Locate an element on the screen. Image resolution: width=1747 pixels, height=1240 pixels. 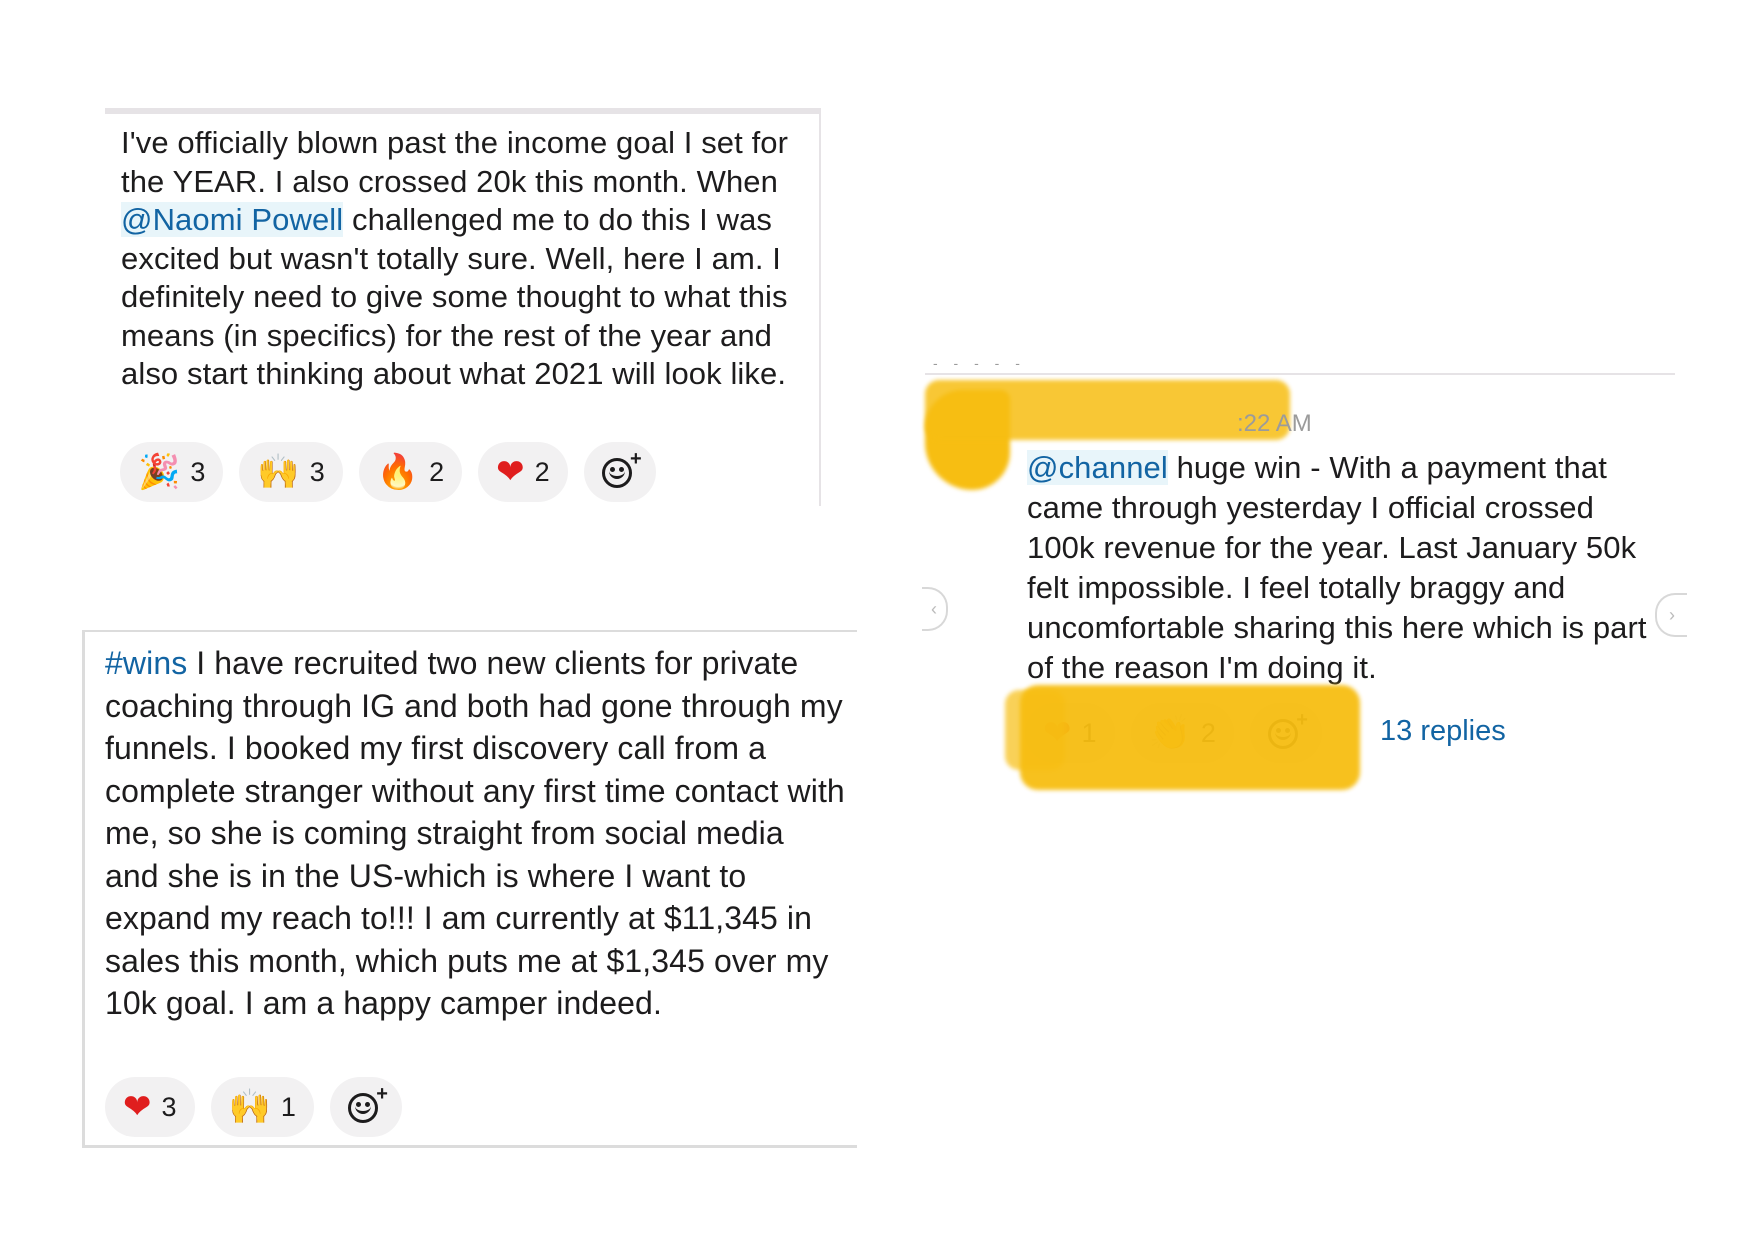
reaction-pill: ❤ 2 is located at coordinates (523, 472).